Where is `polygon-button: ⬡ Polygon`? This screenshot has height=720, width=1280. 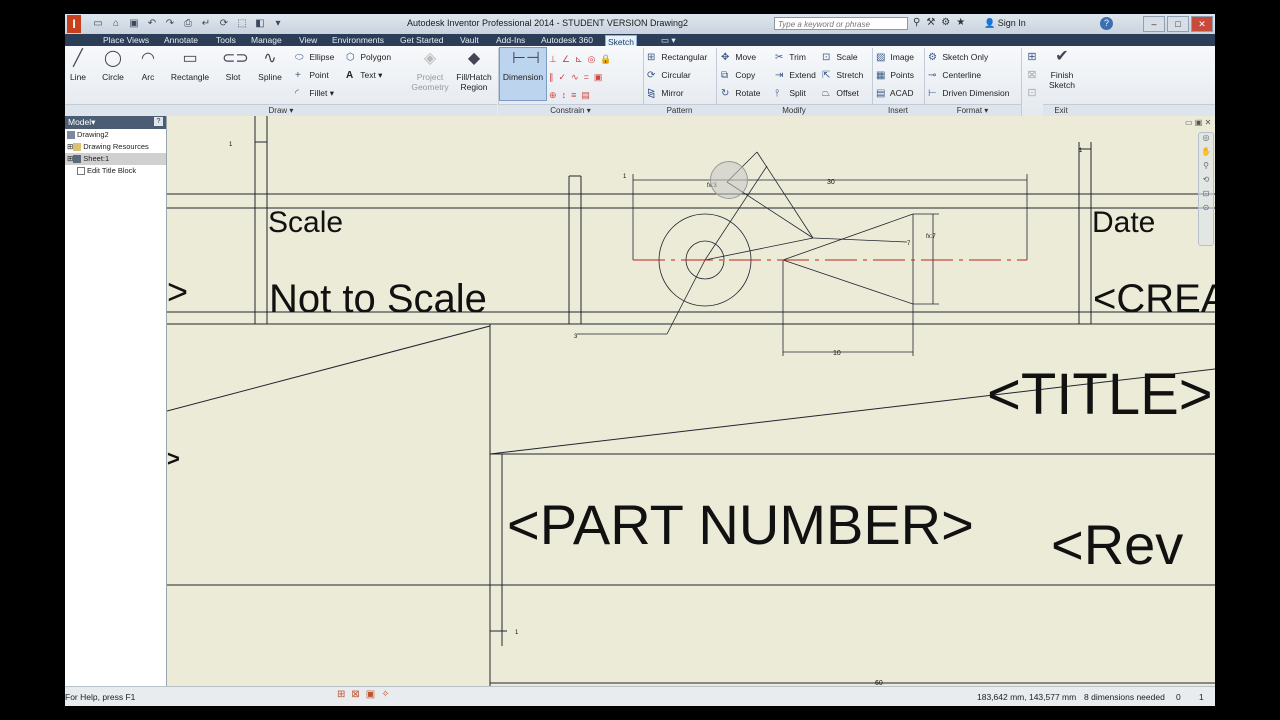 polygon-button: ⬡ Polygon is located at coordinates (368, 57).